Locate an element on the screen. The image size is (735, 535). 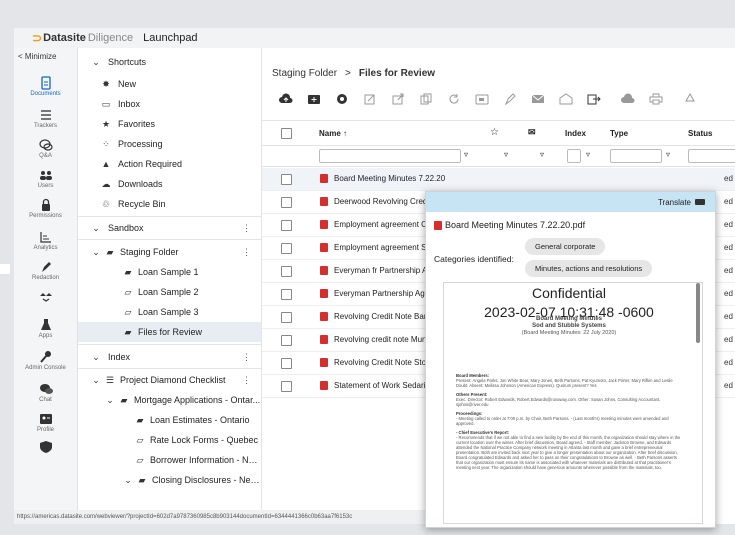
shortcuts-header: ⌄ Shortcuts is located at coordinates (169, 62).